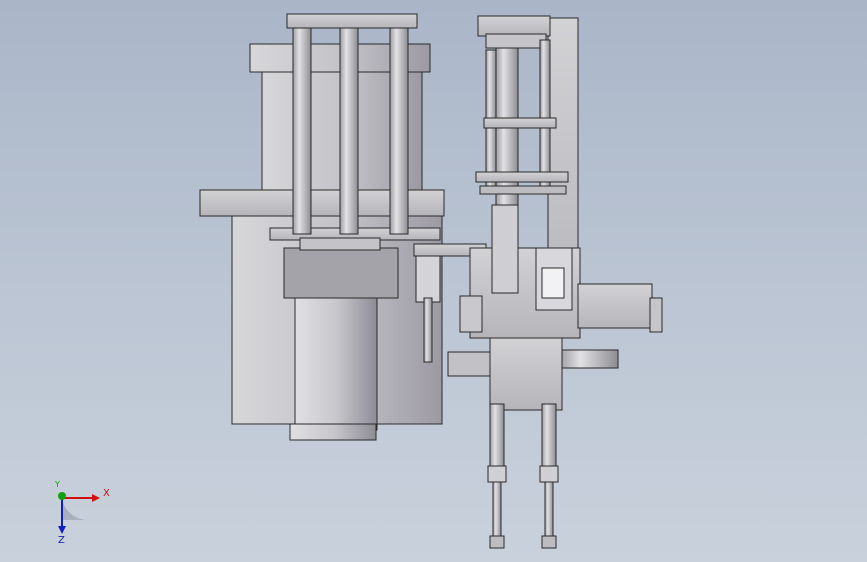 The height and width of the screenshot is (562, 867). Describe the element at coordinates (497, 542) in the screenshot. I see `nozzle-left-end` at that location.